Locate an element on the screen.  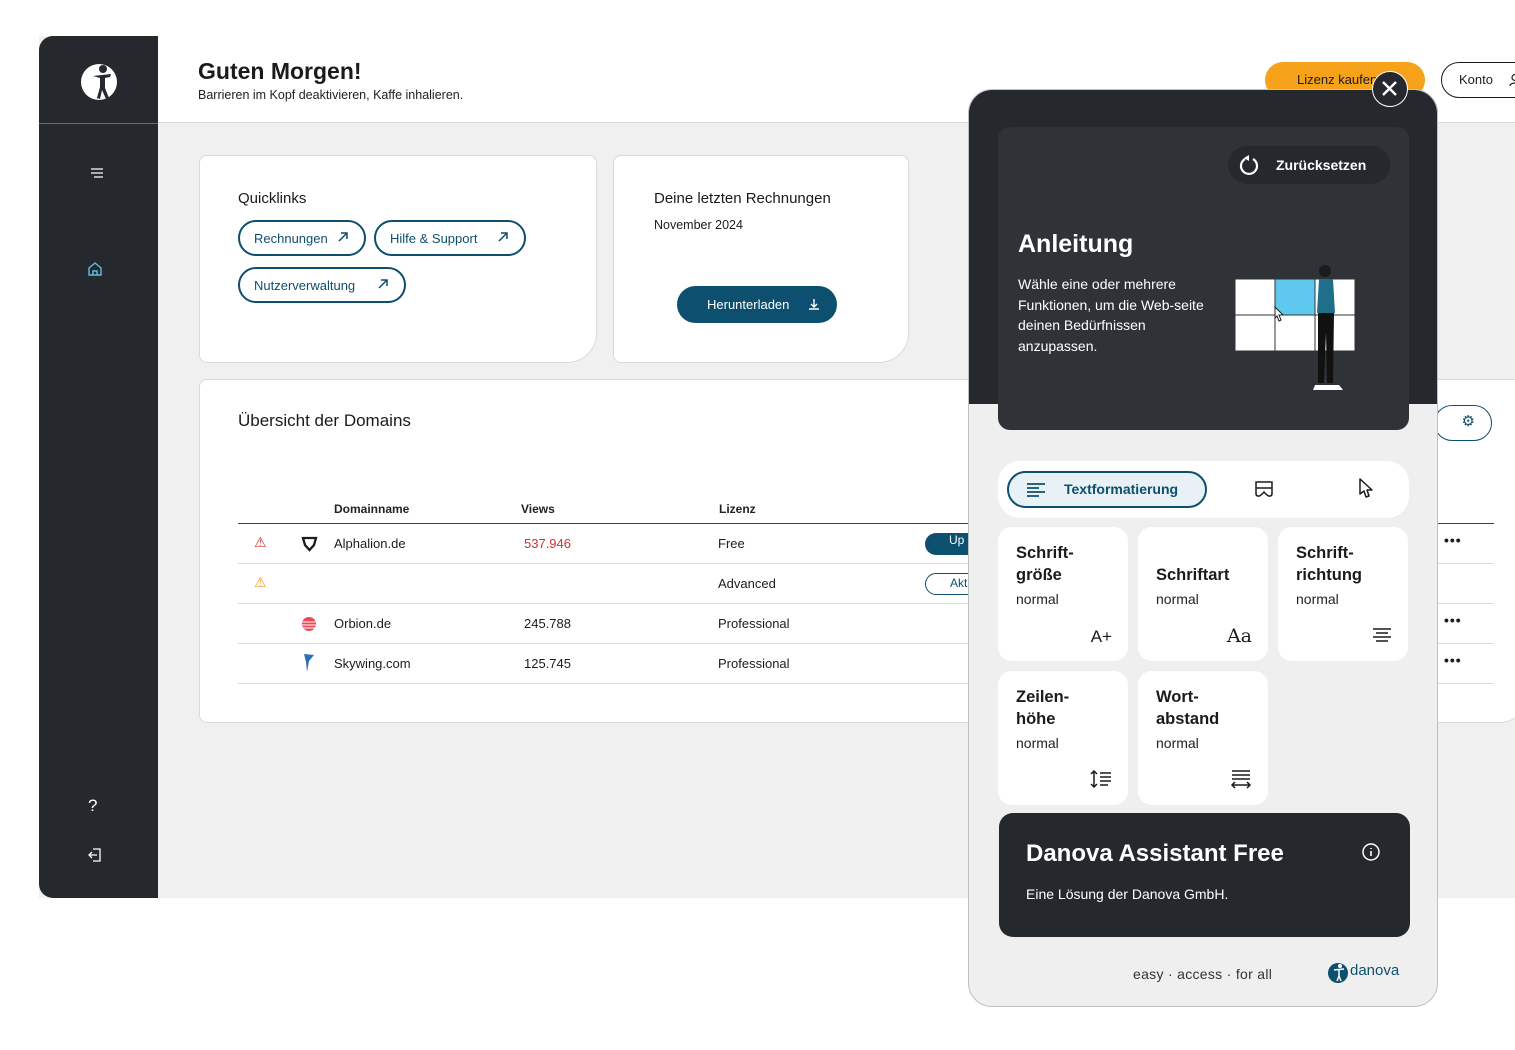
col-domainname: Domainname is located at coordinates (372, 509).